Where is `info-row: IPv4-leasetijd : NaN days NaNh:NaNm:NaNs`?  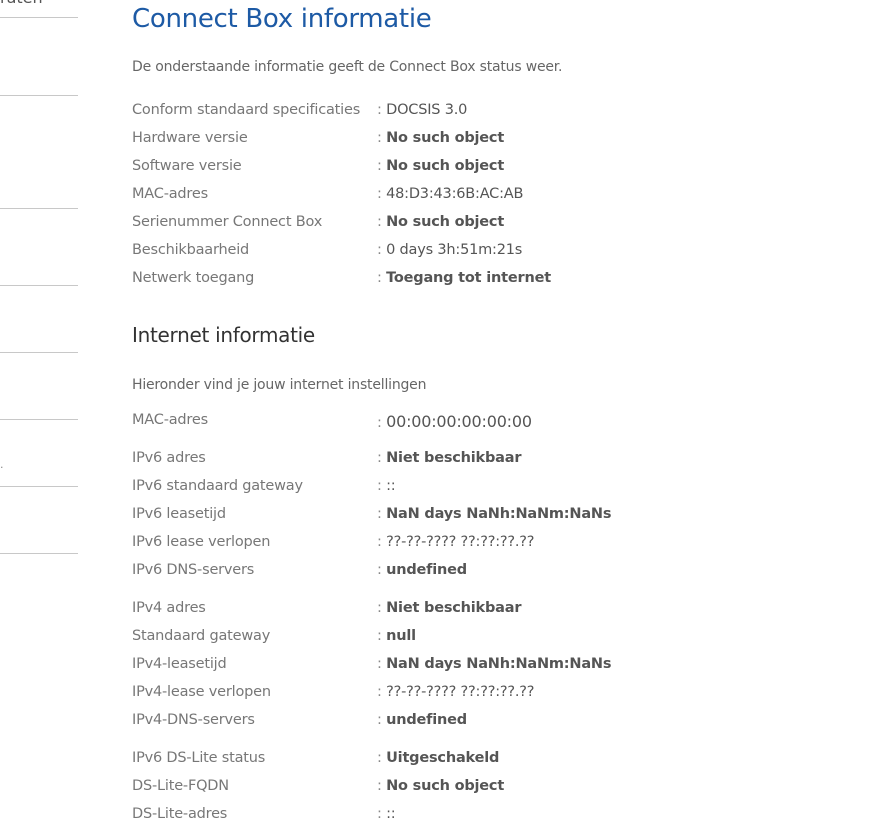 info-row: IPv4-leasetijd : NaN days NaNh:NaNm:NaNs is located at coordinates (482, 667).